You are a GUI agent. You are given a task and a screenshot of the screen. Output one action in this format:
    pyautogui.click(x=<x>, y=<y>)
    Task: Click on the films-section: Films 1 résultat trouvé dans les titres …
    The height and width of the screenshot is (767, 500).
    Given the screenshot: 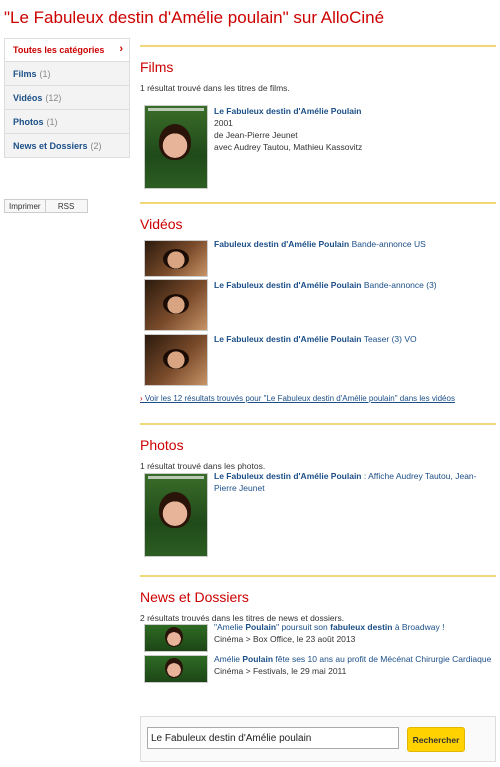 What is the action you would take?
    pyautogui.click(x=318, y=120)
    